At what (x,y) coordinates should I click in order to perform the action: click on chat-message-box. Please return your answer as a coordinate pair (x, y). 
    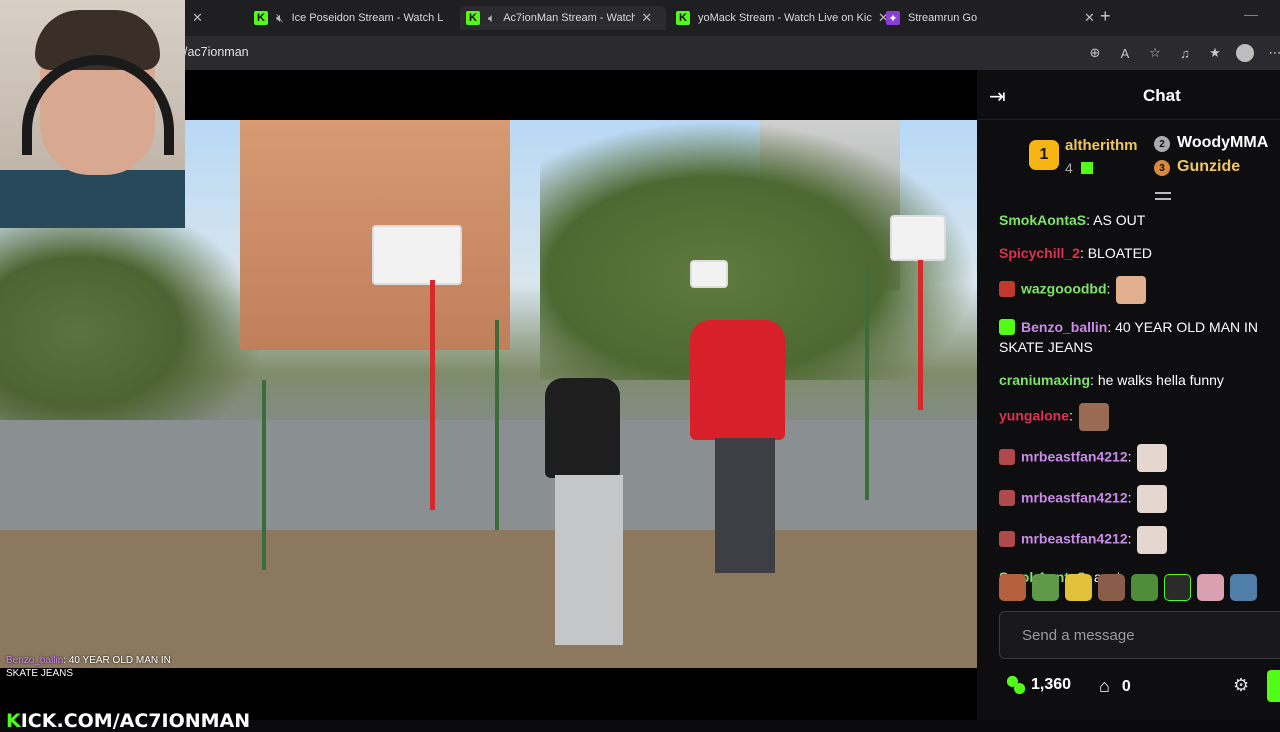
    Looking at the image, I should click on (1139, 635).